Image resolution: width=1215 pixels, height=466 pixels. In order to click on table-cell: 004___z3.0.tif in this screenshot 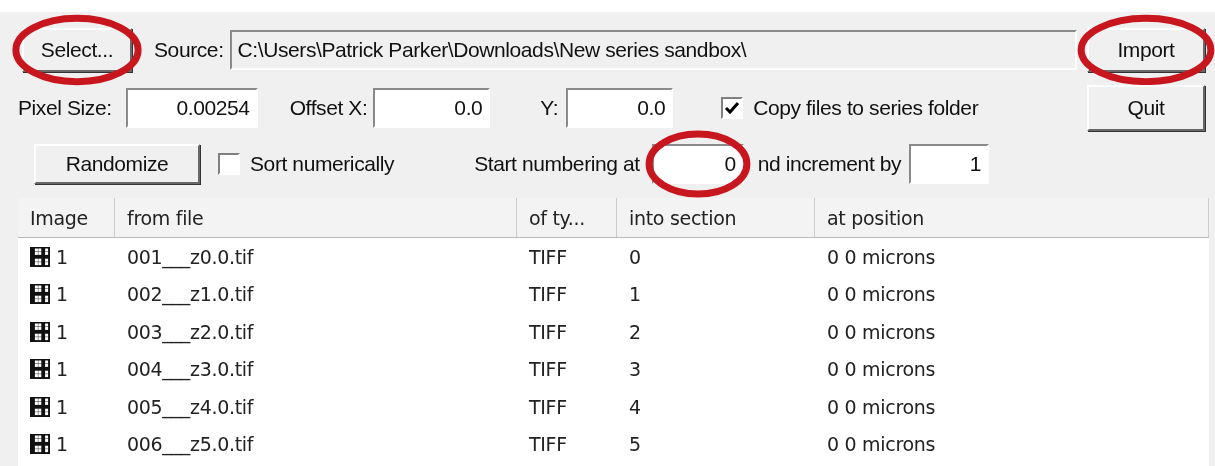, I will do `click(190, 369)`.